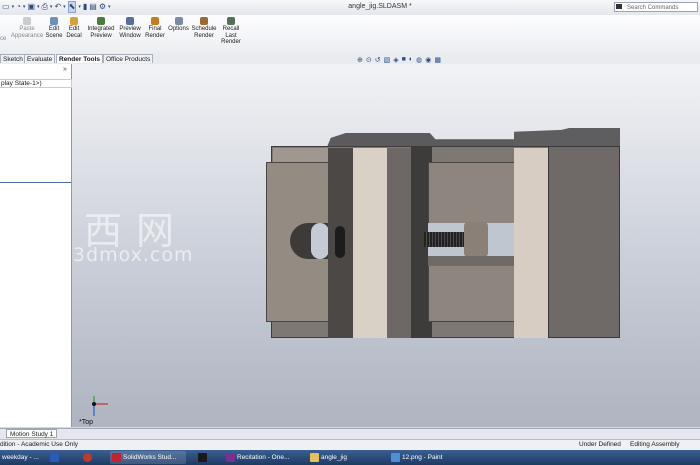 The height and width of the screenshot is (465, 700). Describe the element at coordinates (387, 60) in the screenshot. I see `section-view-icon: ▧` at that location.